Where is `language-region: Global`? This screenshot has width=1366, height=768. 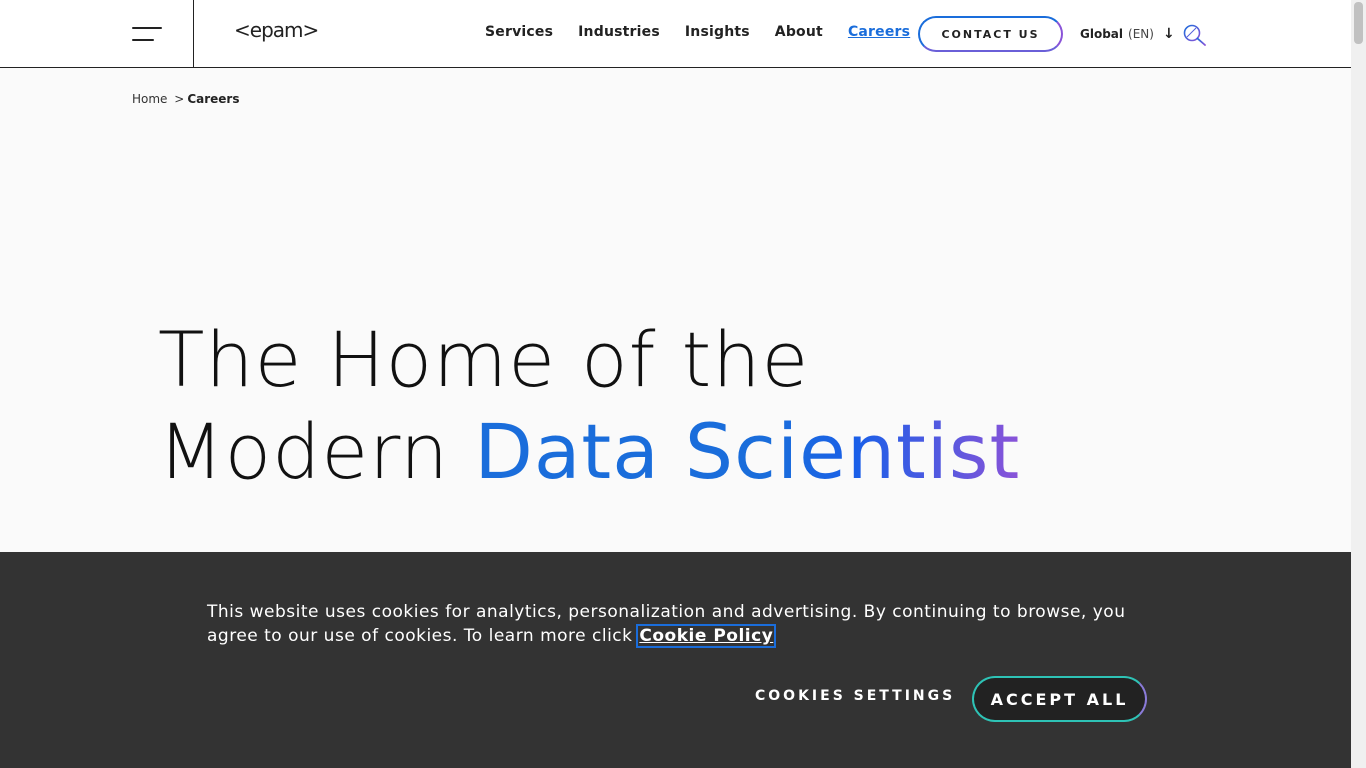 language-region: Global is located at coordinates (1102, 34).